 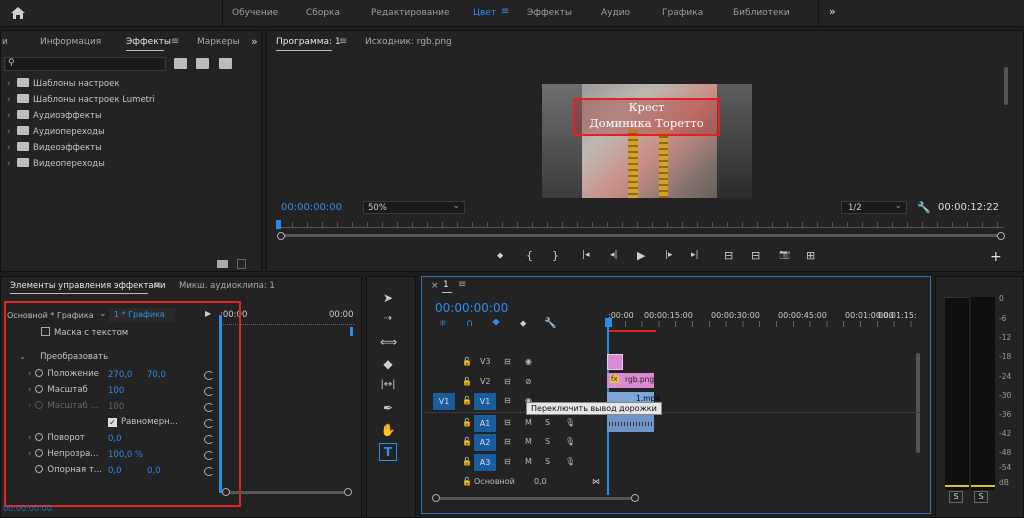 I want to click on tab-effect-controls: Элементы управления эффектами, so click(x=88, y=286).